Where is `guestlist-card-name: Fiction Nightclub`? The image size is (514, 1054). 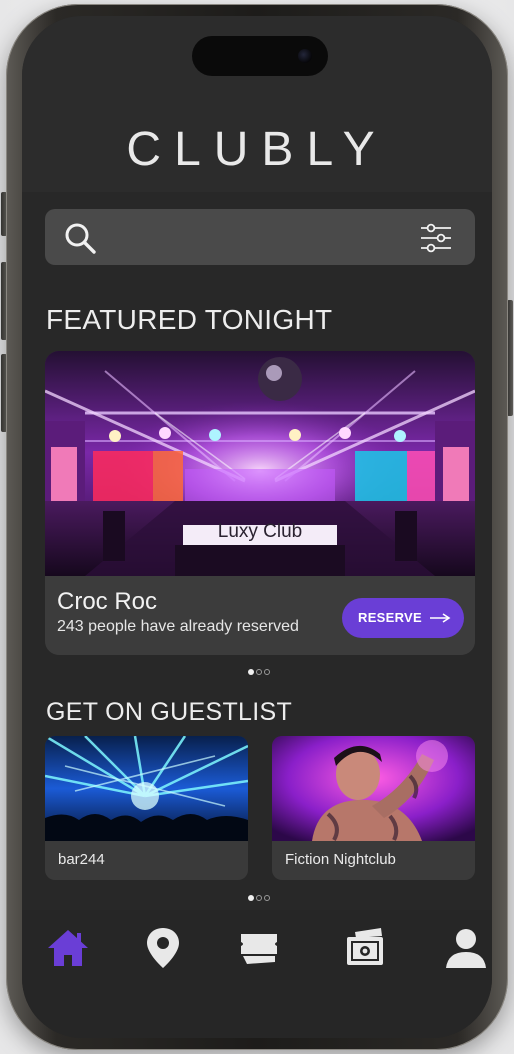 guestlist-card-name: Fiction Nightclub is located at coordinates (340, 859).